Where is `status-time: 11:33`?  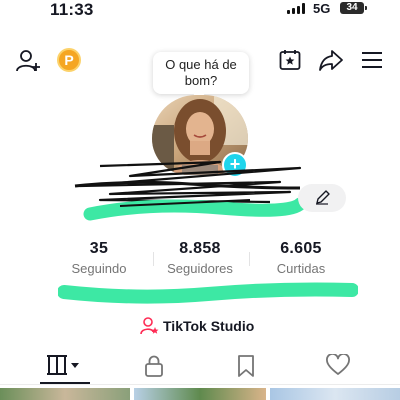 status-time: 11:33 is located at coordinates (72, 9).